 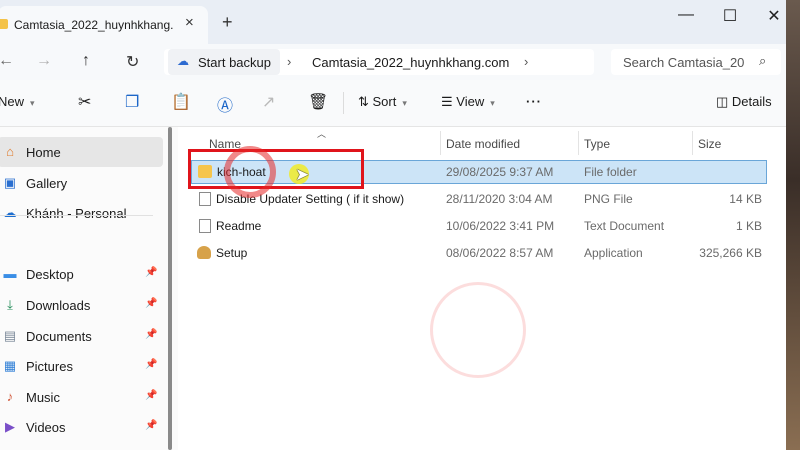 I want to click on delete-icon: 🗑, so click(x=318, y=102).